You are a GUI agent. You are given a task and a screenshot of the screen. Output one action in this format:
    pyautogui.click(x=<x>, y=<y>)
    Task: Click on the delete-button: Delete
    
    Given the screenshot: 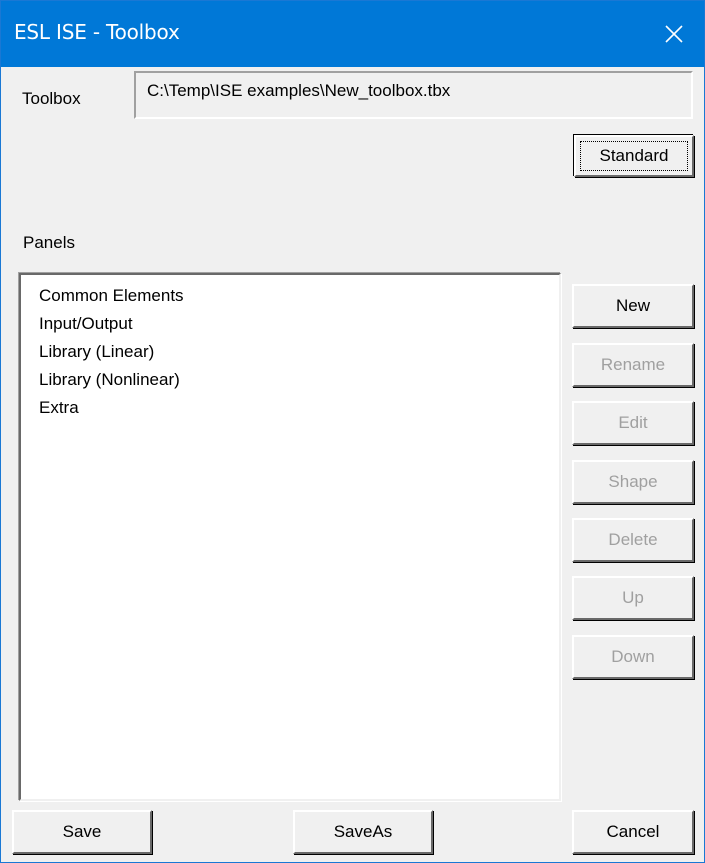 What is the action you would take?
    pyautogui.click(x=633, y=540)
    